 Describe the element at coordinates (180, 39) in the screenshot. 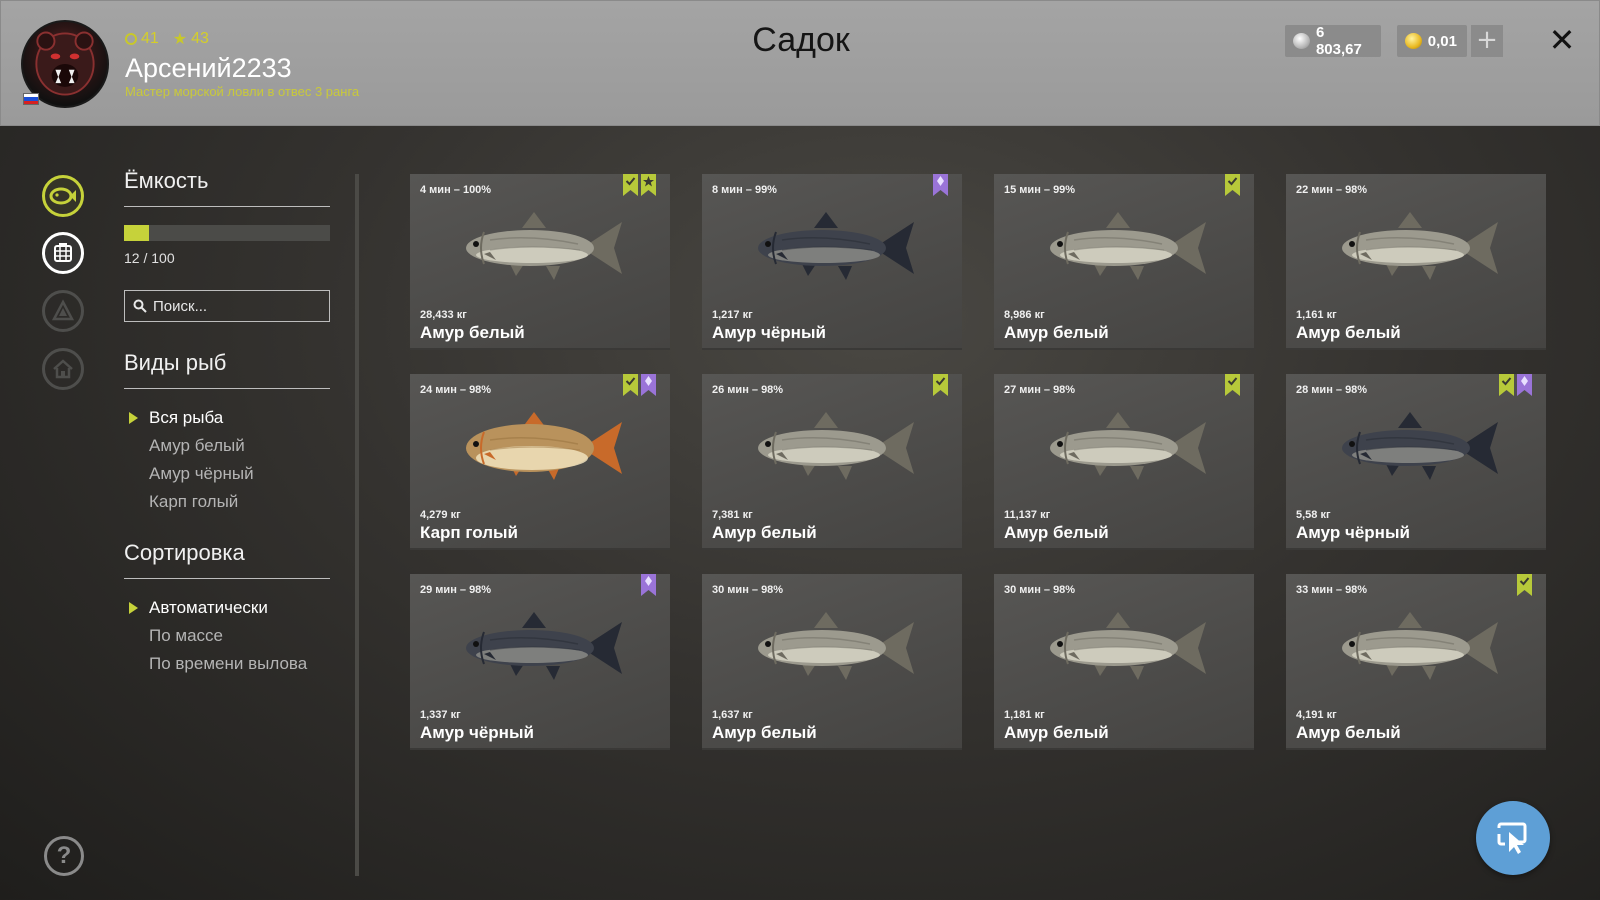

I see `rank-star-icon: ★` at that location.